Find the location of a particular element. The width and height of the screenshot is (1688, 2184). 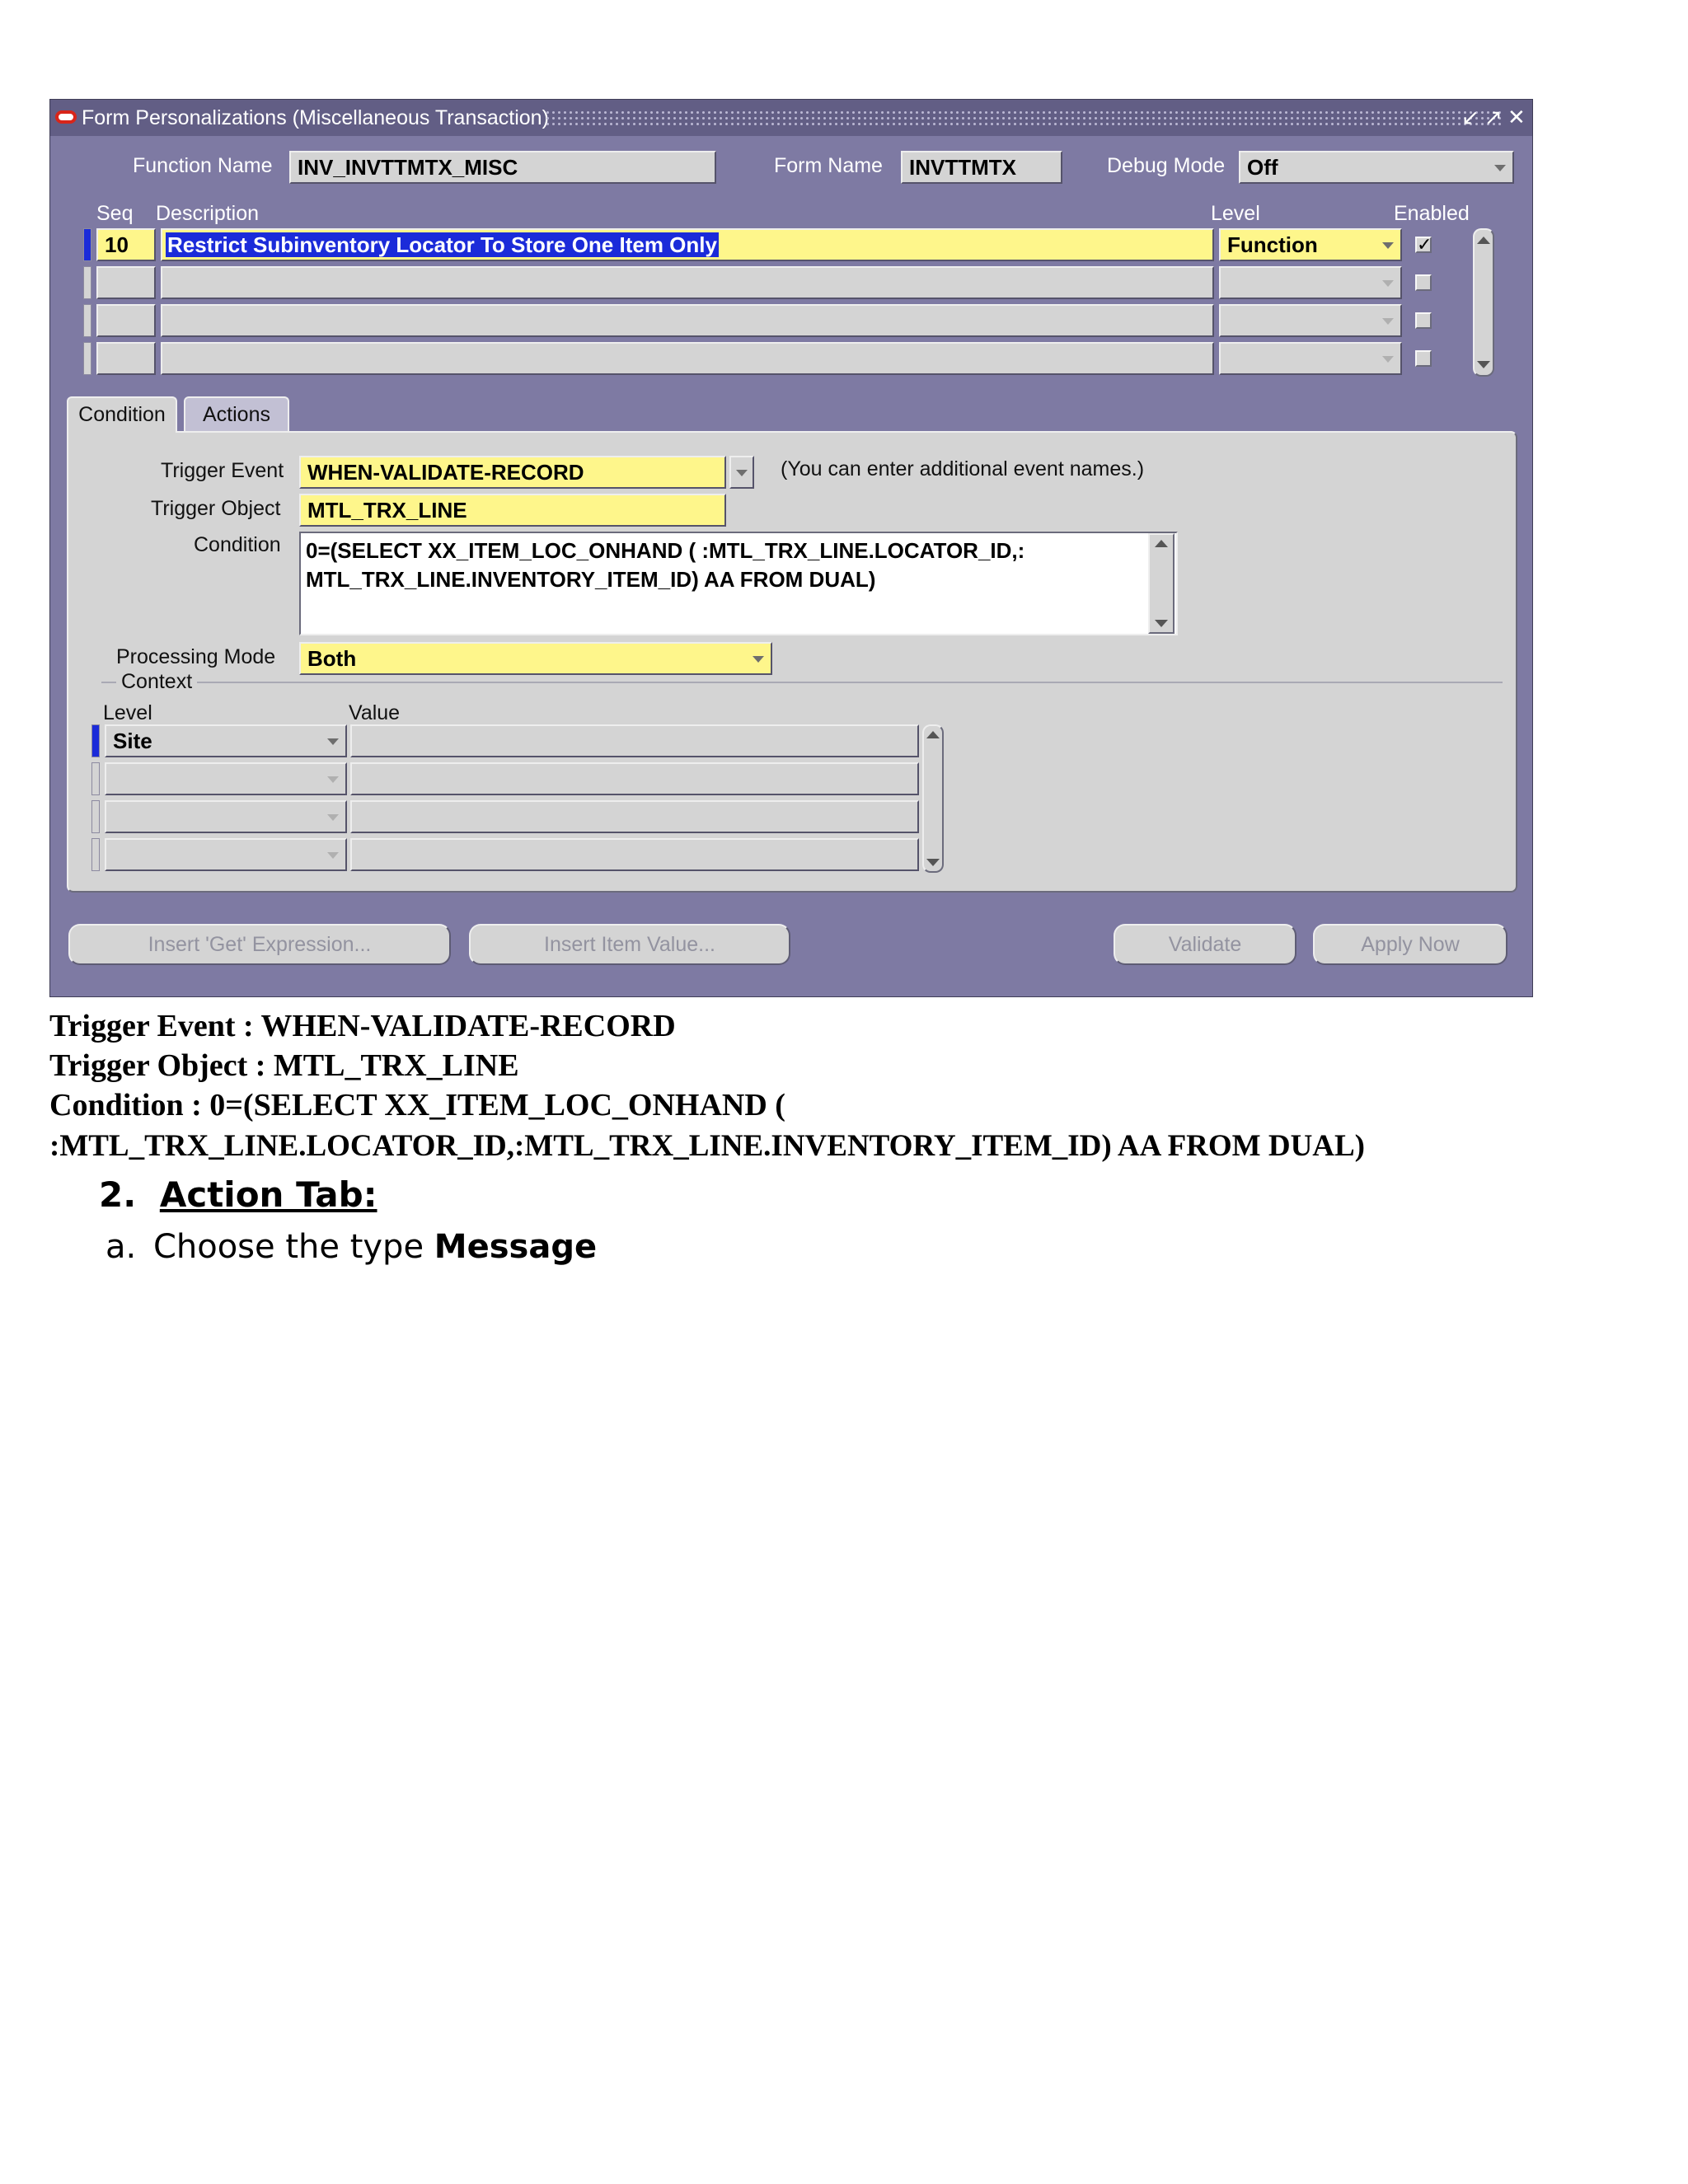

list-item-text: Choose the type is located at coordinates (288, 1247).